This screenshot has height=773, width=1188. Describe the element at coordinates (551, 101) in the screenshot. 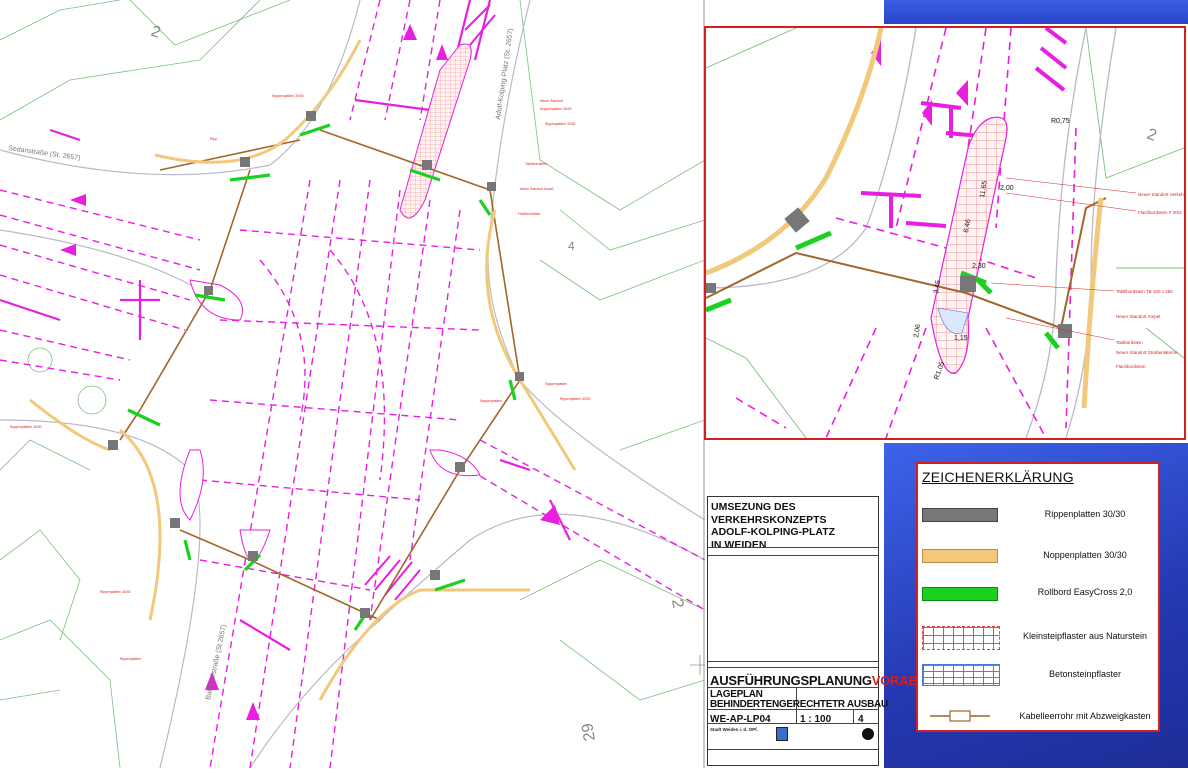

I see `svg-text: Neuer Standort` at that location.